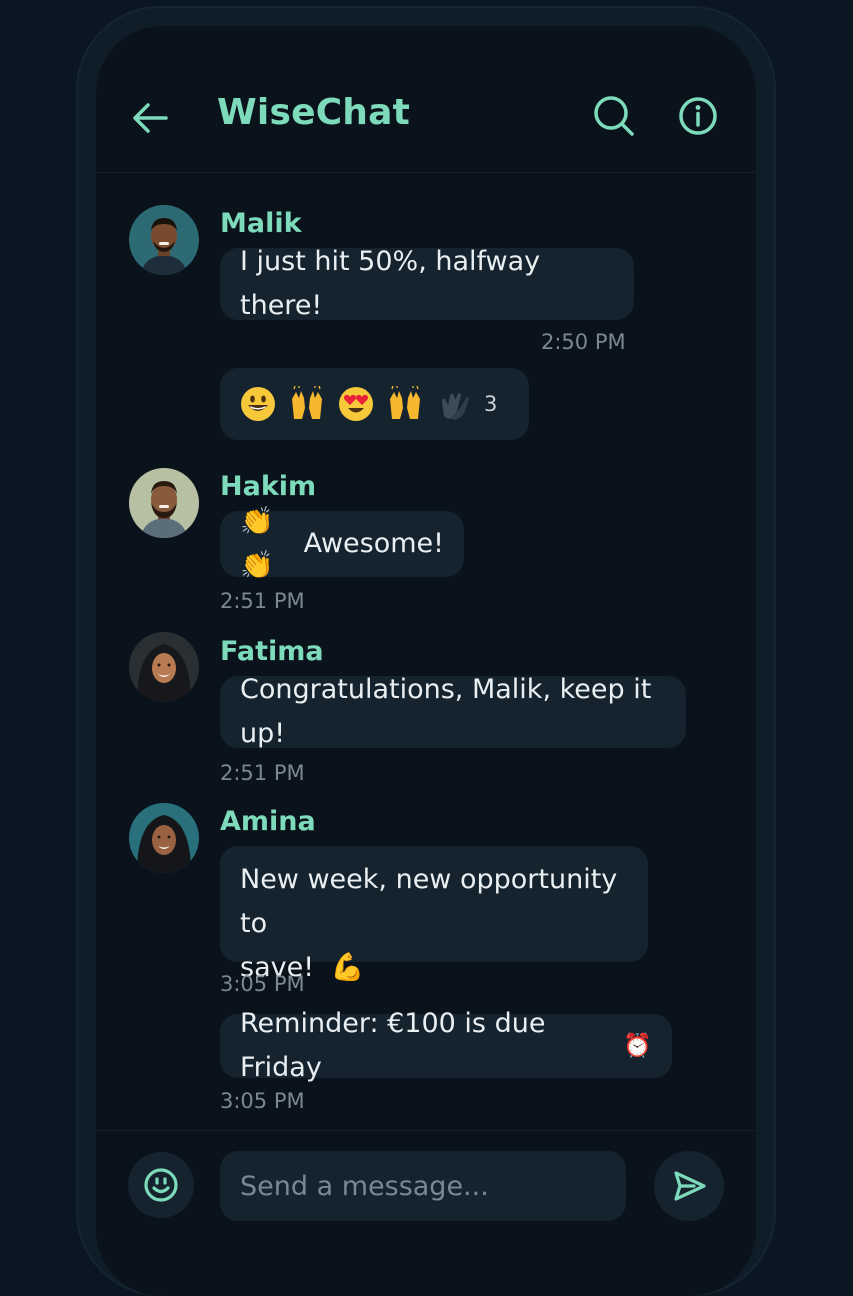  I want to click on arrow-left-icon, so click(150, 118).